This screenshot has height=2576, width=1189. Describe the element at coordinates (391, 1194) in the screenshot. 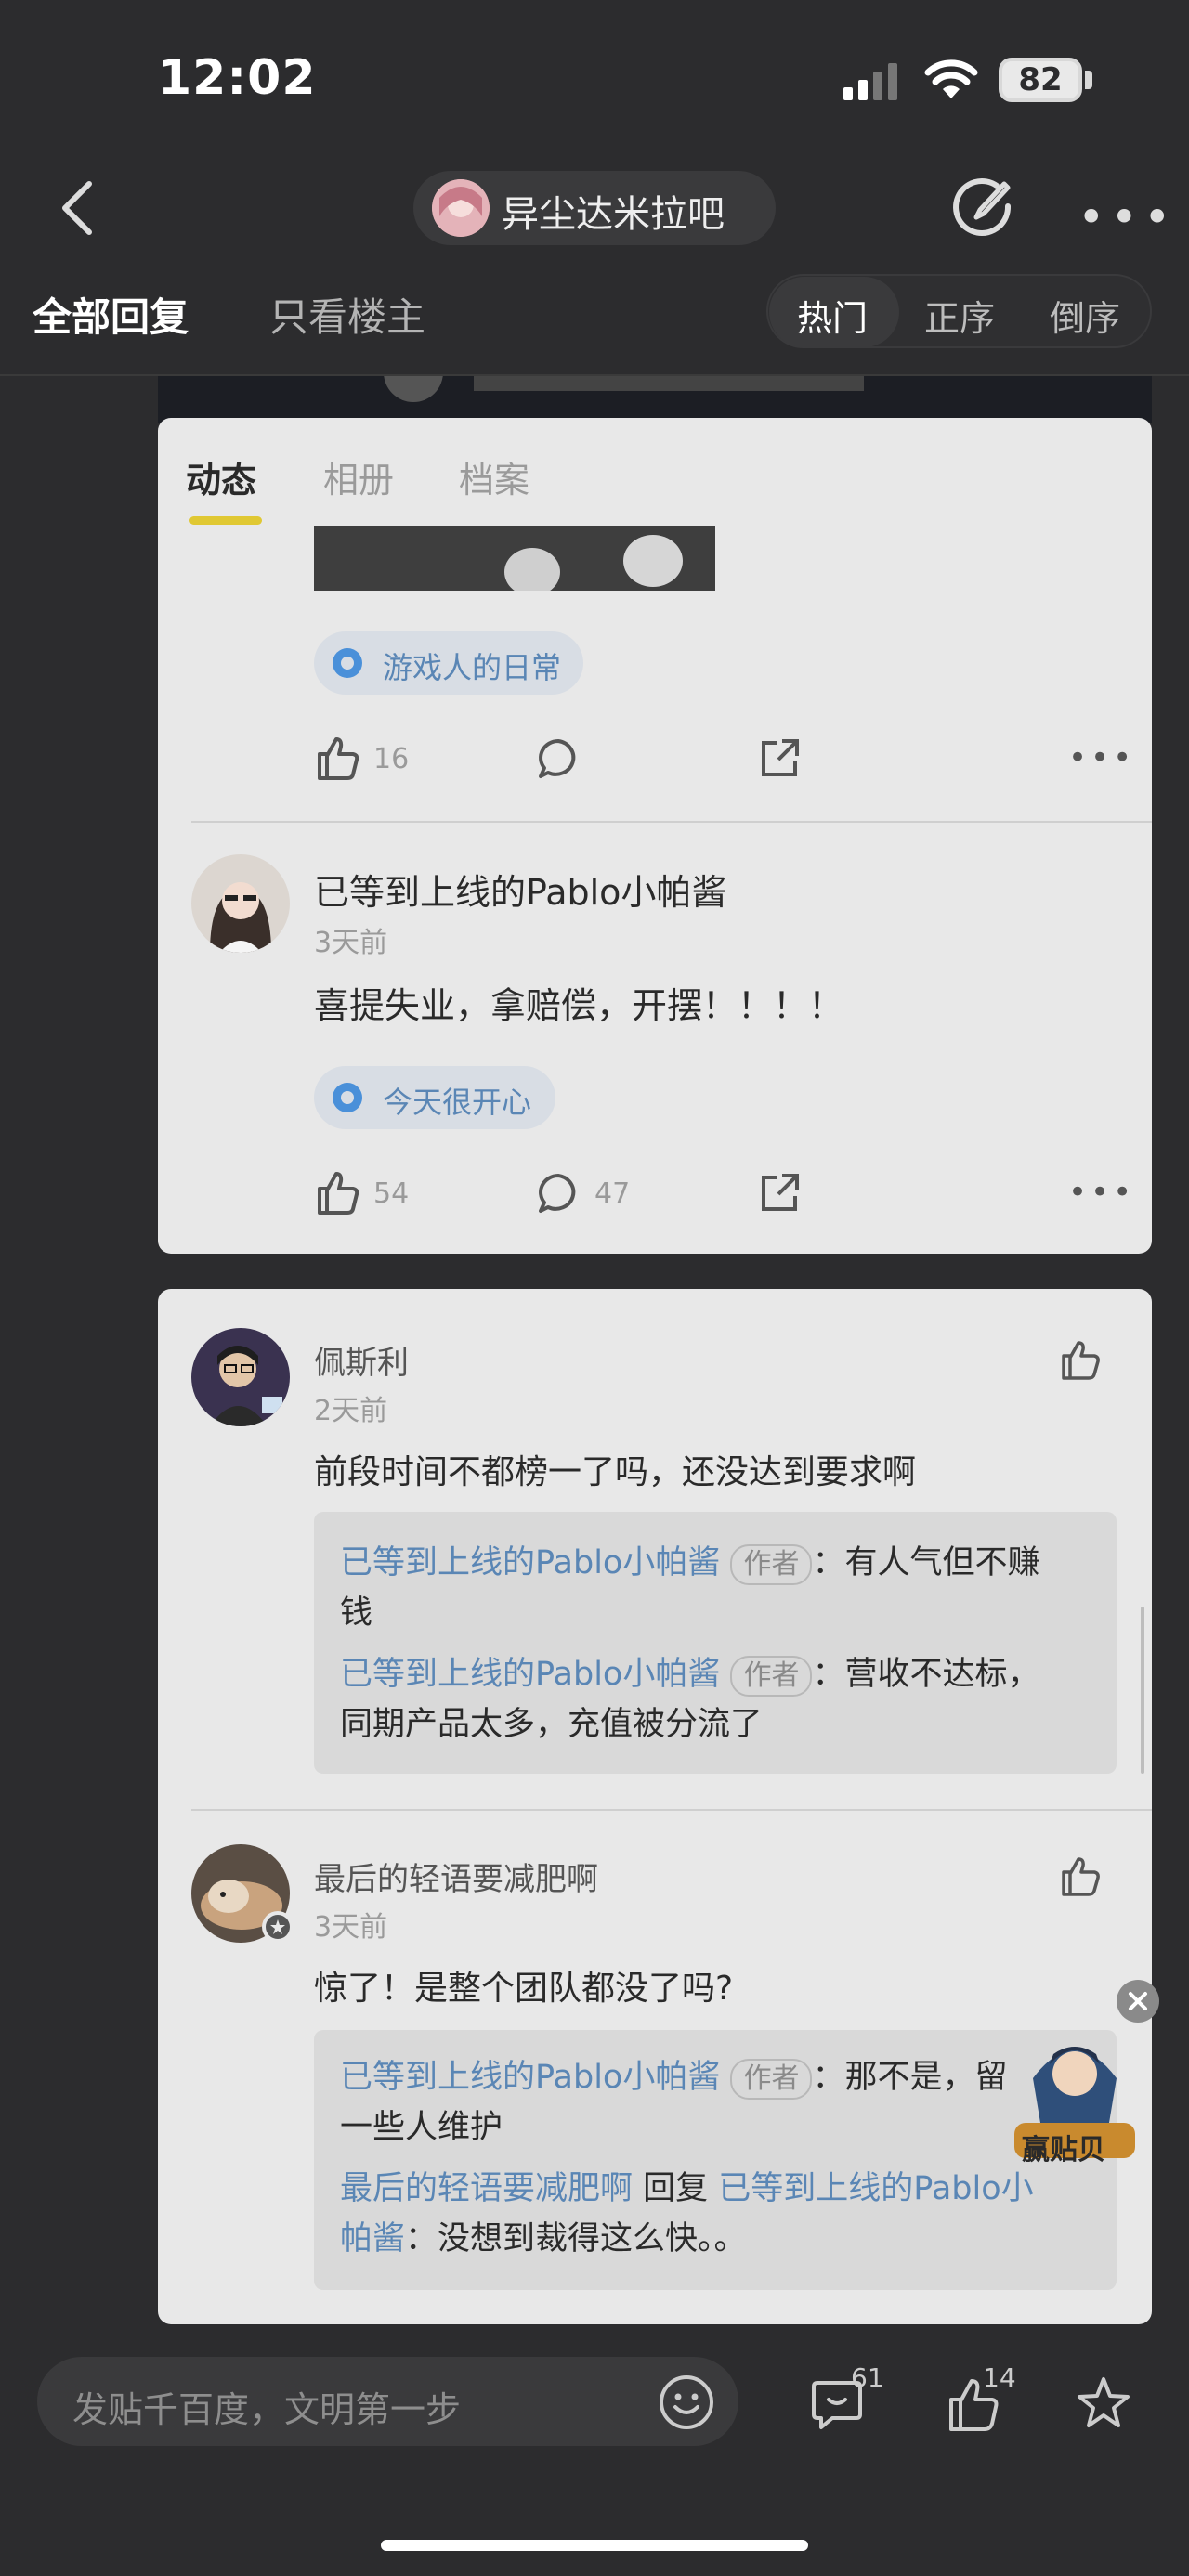

I see `like-count: 54` at that location.